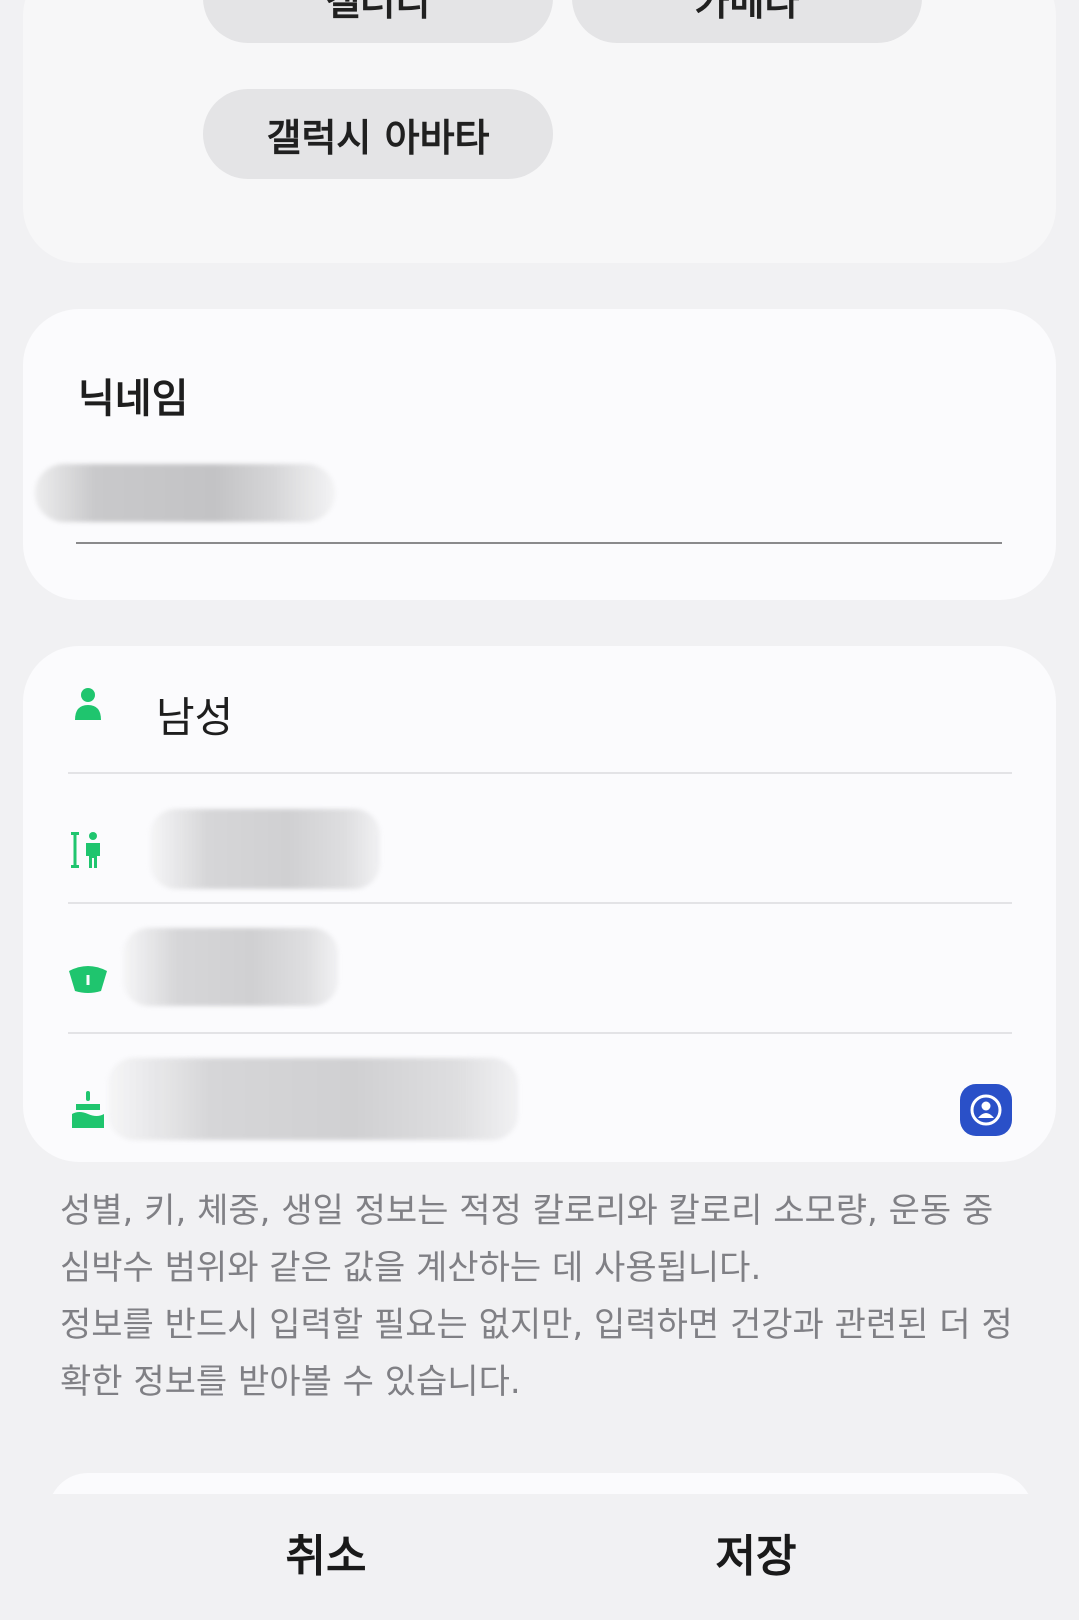 The image size is (1079, 1620). Describe the element at coordinates (539, 1098) in the screenshot. I see `birthday-row` at that location.